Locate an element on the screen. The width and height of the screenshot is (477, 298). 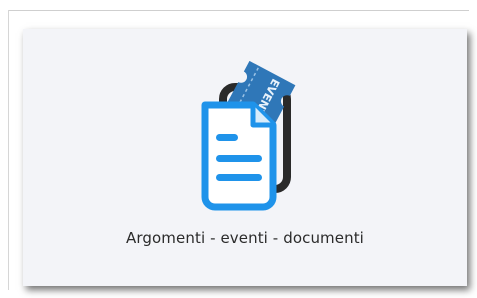
documents-events-icon: EVENT is located at coordinates (246, 135).